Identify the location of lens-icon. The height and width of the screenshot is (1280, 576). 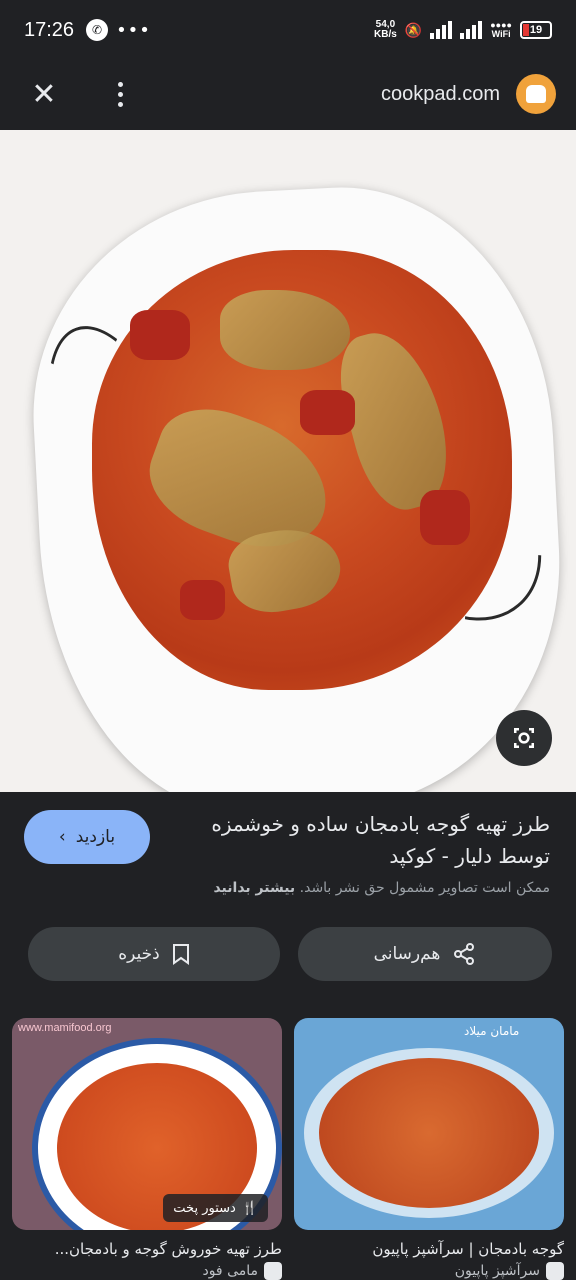
(524, 738).